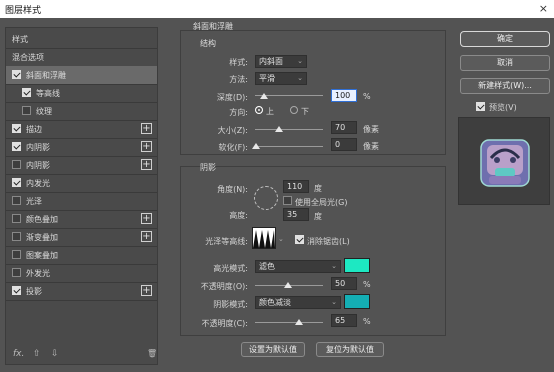 The height and width of the screenshot is (372, 554). I want to click on fx-icon: fx., so click(18, 354).